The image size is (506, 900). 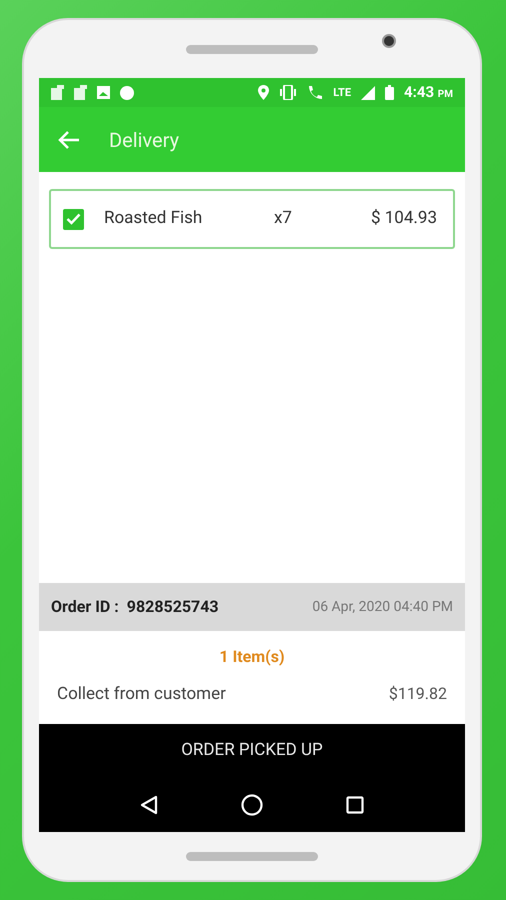 What do you see at coordinates (389, 92) in the screenshot?
I see `battery-icon` at bounding box center [389, 92].